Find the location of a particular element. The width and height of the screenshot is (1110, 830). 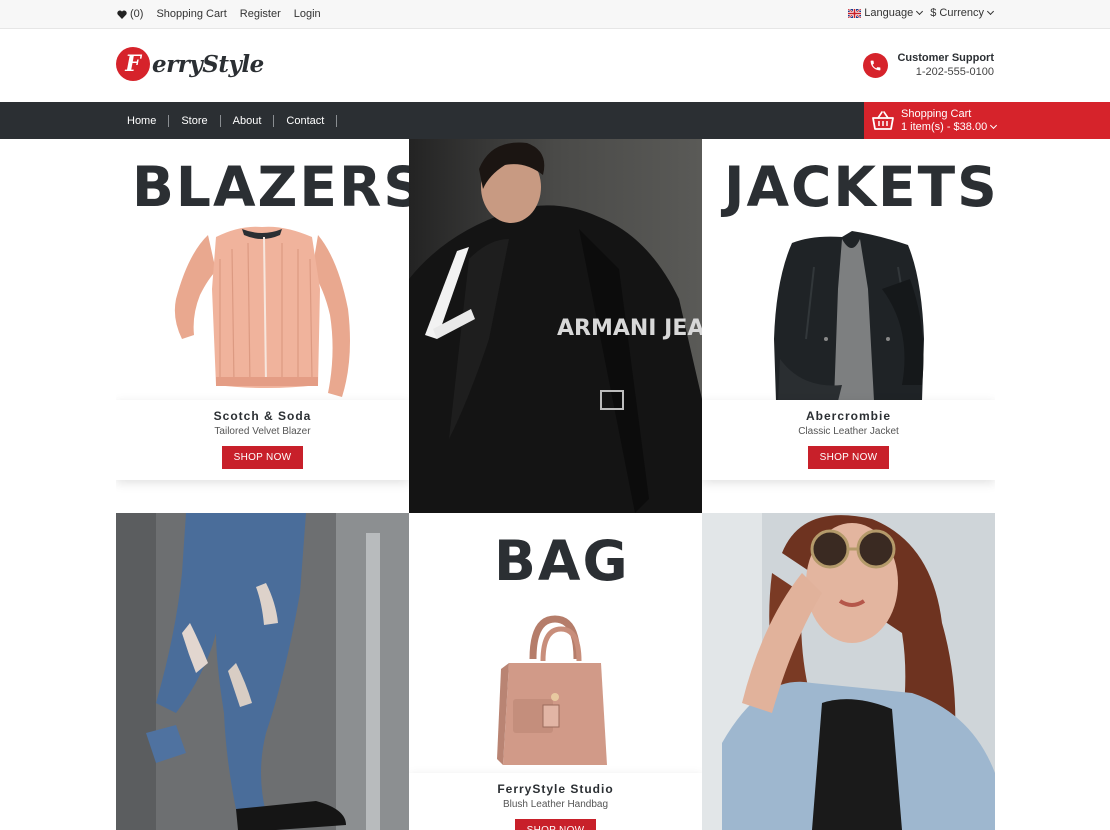

wishlist-count: (0) is located at coordinates (137, 14).